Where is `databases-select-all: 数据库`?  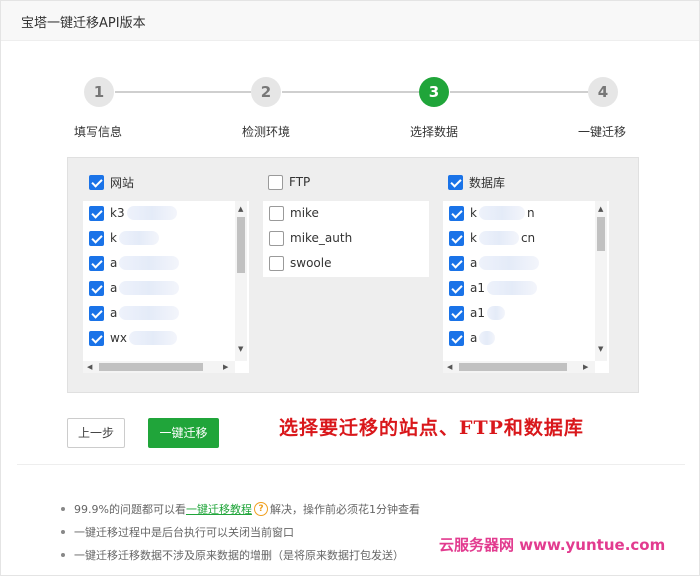 databases-select-all: 数据库 is located at coordinates (476, 182).